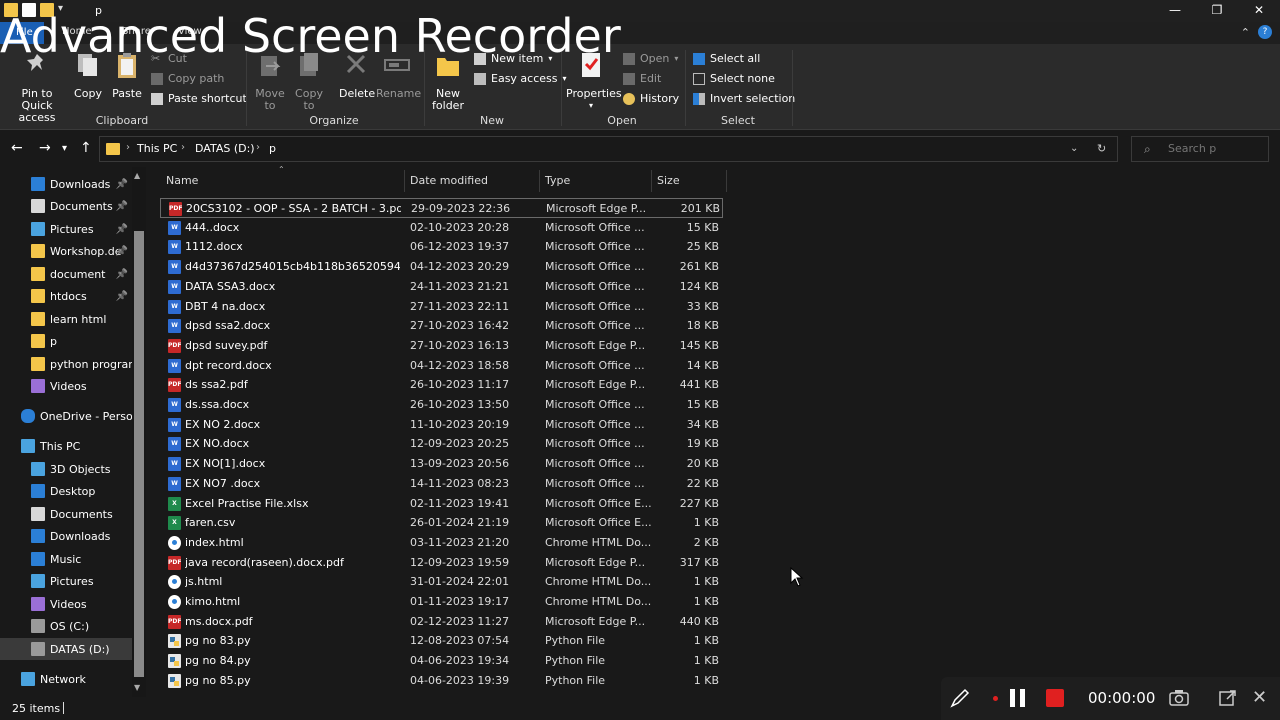 Image resolution: width=1280 pixels, height=720 pixels. What do you see at coordinates (1259, 697) in the screenshot?
I see `close-icon: ✕` at bounding box center [1259, 697].